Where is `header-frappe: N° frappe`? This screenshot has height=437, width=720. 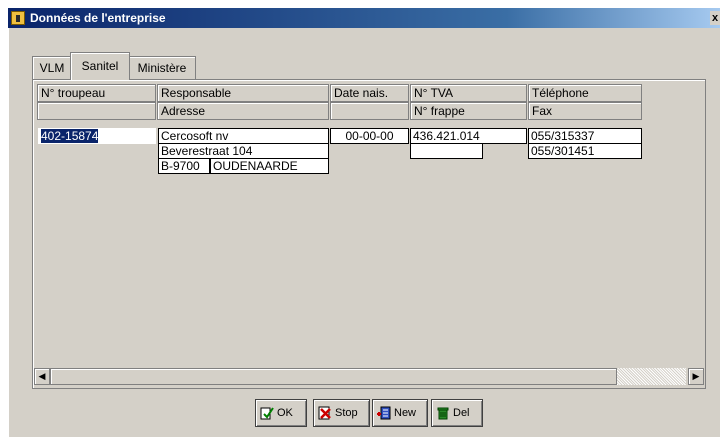
header-frappe: N° frappe is located at coordinates (468, 111).